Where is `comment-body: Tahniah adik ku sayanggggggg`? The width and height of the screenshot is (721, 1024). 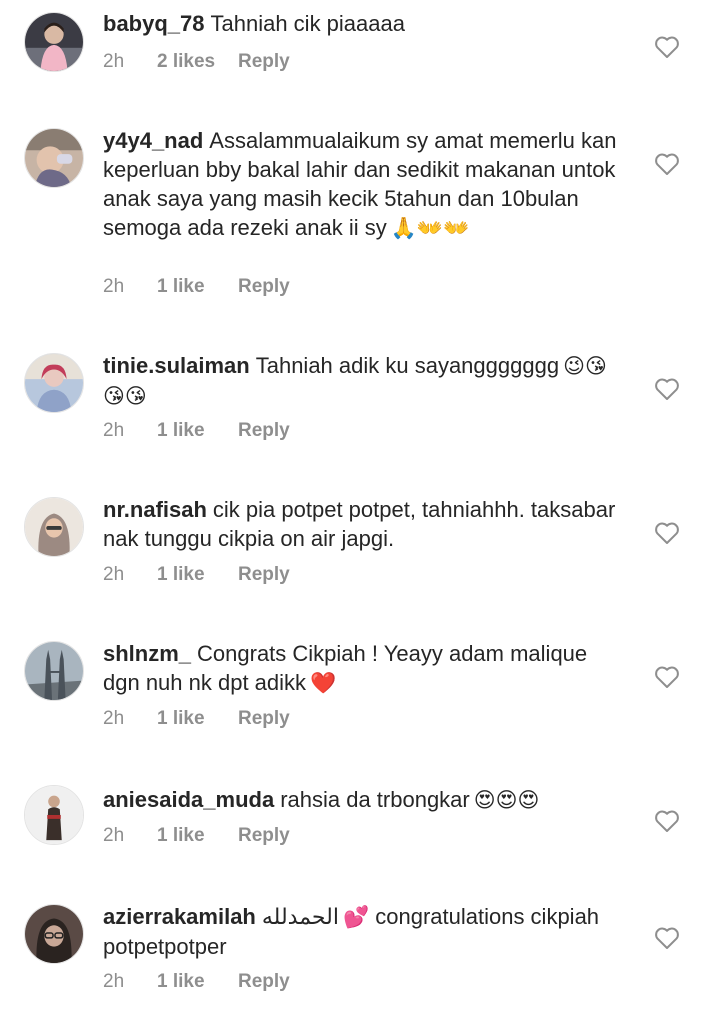 comment-body: Tahniah adik ku sayanggggggg is located at coordinates (407, 365).